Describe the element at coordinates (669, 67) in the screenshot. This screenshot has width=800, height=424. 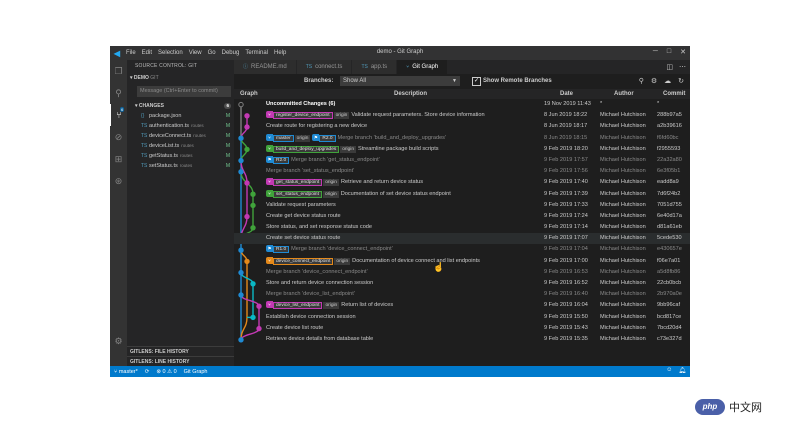
I see `split-editor-icon: ◫` at that location.